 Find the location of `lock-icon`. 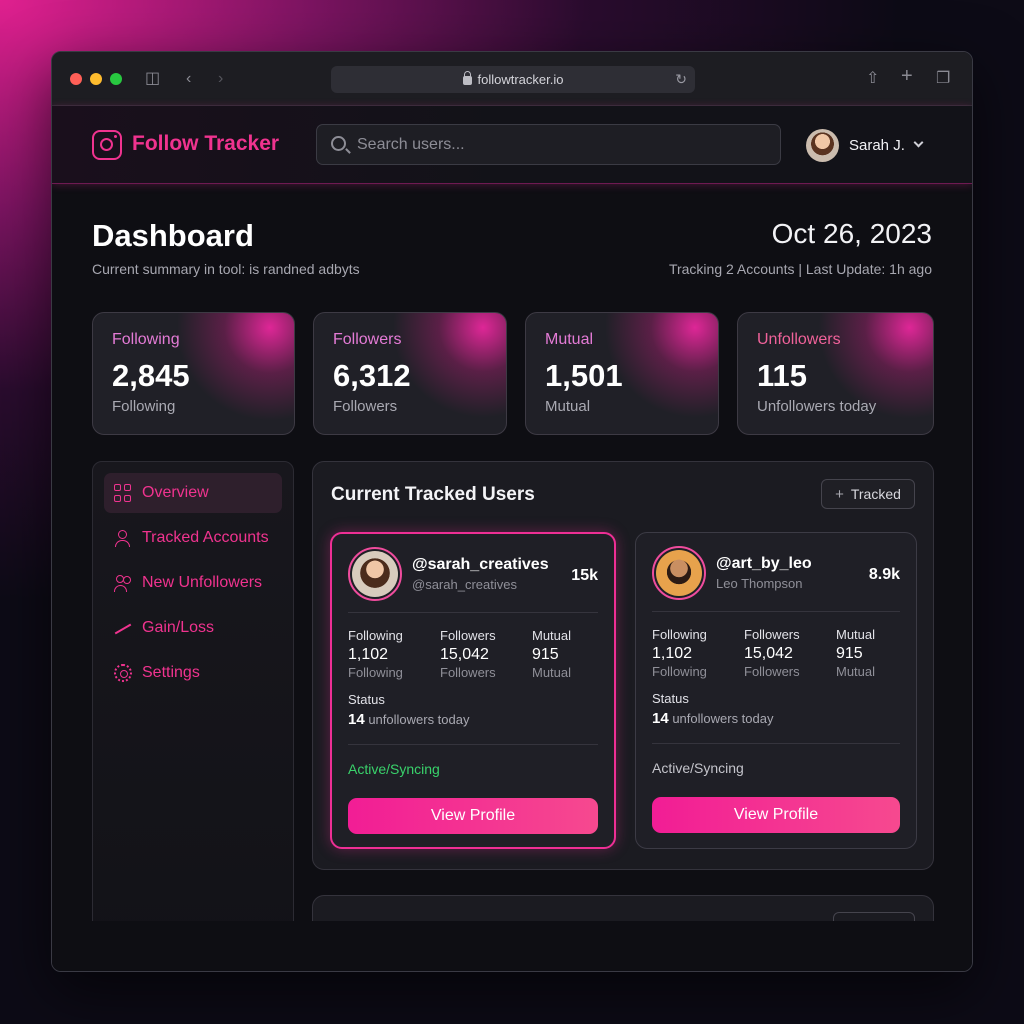

lock-icon is located at coordinates (467, 78).